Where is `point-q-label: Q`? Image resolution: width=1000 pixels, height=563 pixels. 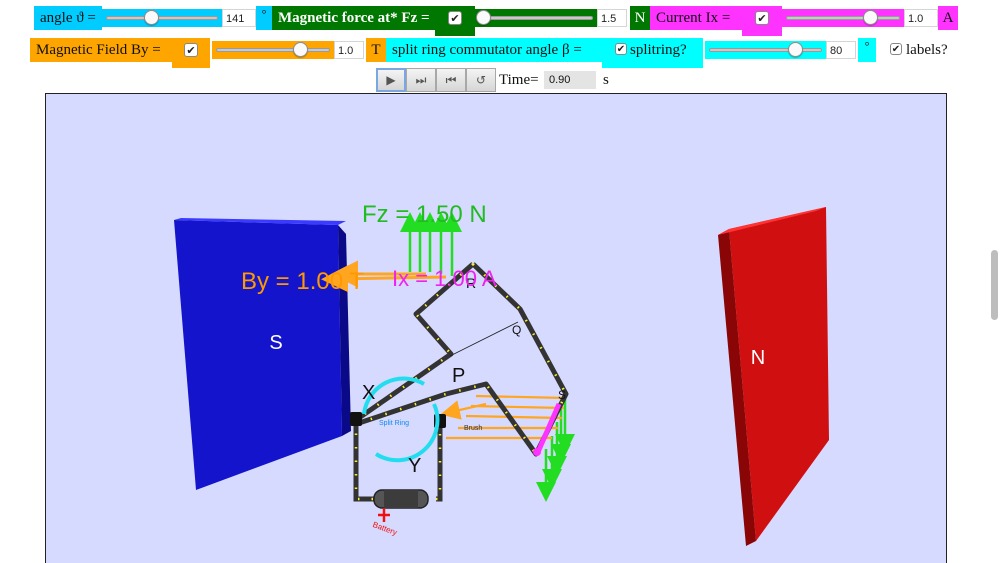
point-q-label: Q is located at coordinates (516, 330).